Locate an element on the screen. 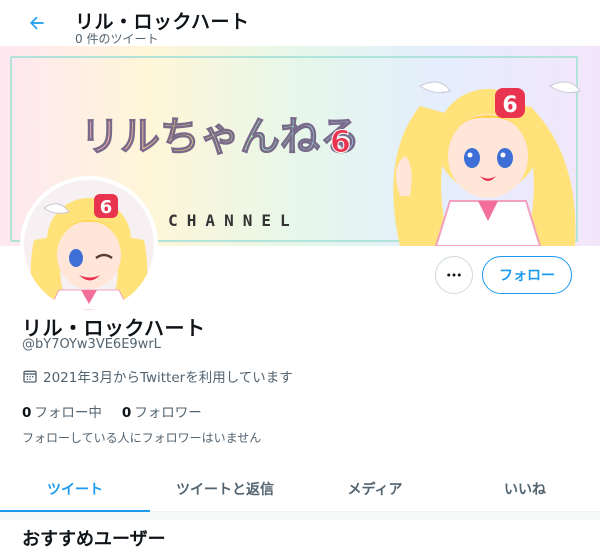 This screenshot has width=600, height=551. followers-link: 0 フォロワー is located at coordinates (162, 411).